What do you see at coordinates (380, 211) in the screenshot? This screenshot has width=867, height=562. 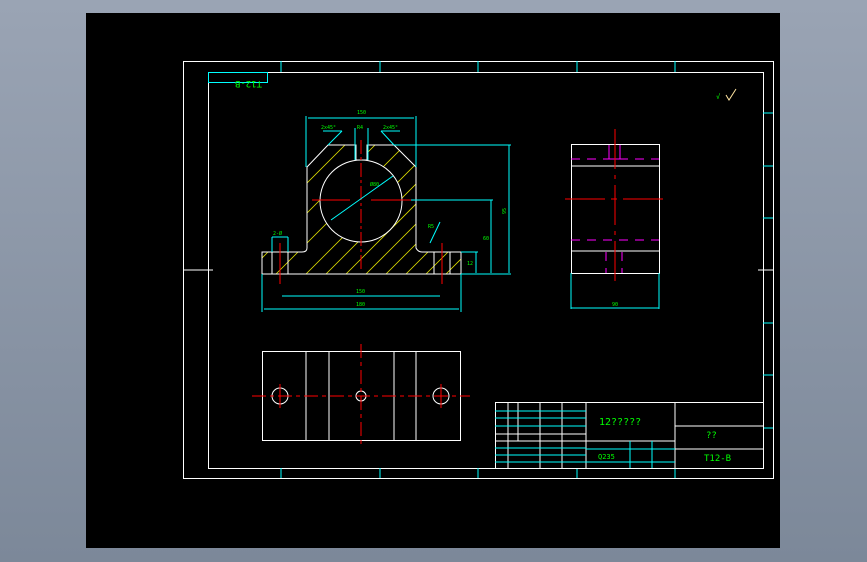 I see `front-view: 150 2x45° R4 2x45° Ø80 95 60 12 150 180 2-Ø R5` at bounding box center [380, 211].